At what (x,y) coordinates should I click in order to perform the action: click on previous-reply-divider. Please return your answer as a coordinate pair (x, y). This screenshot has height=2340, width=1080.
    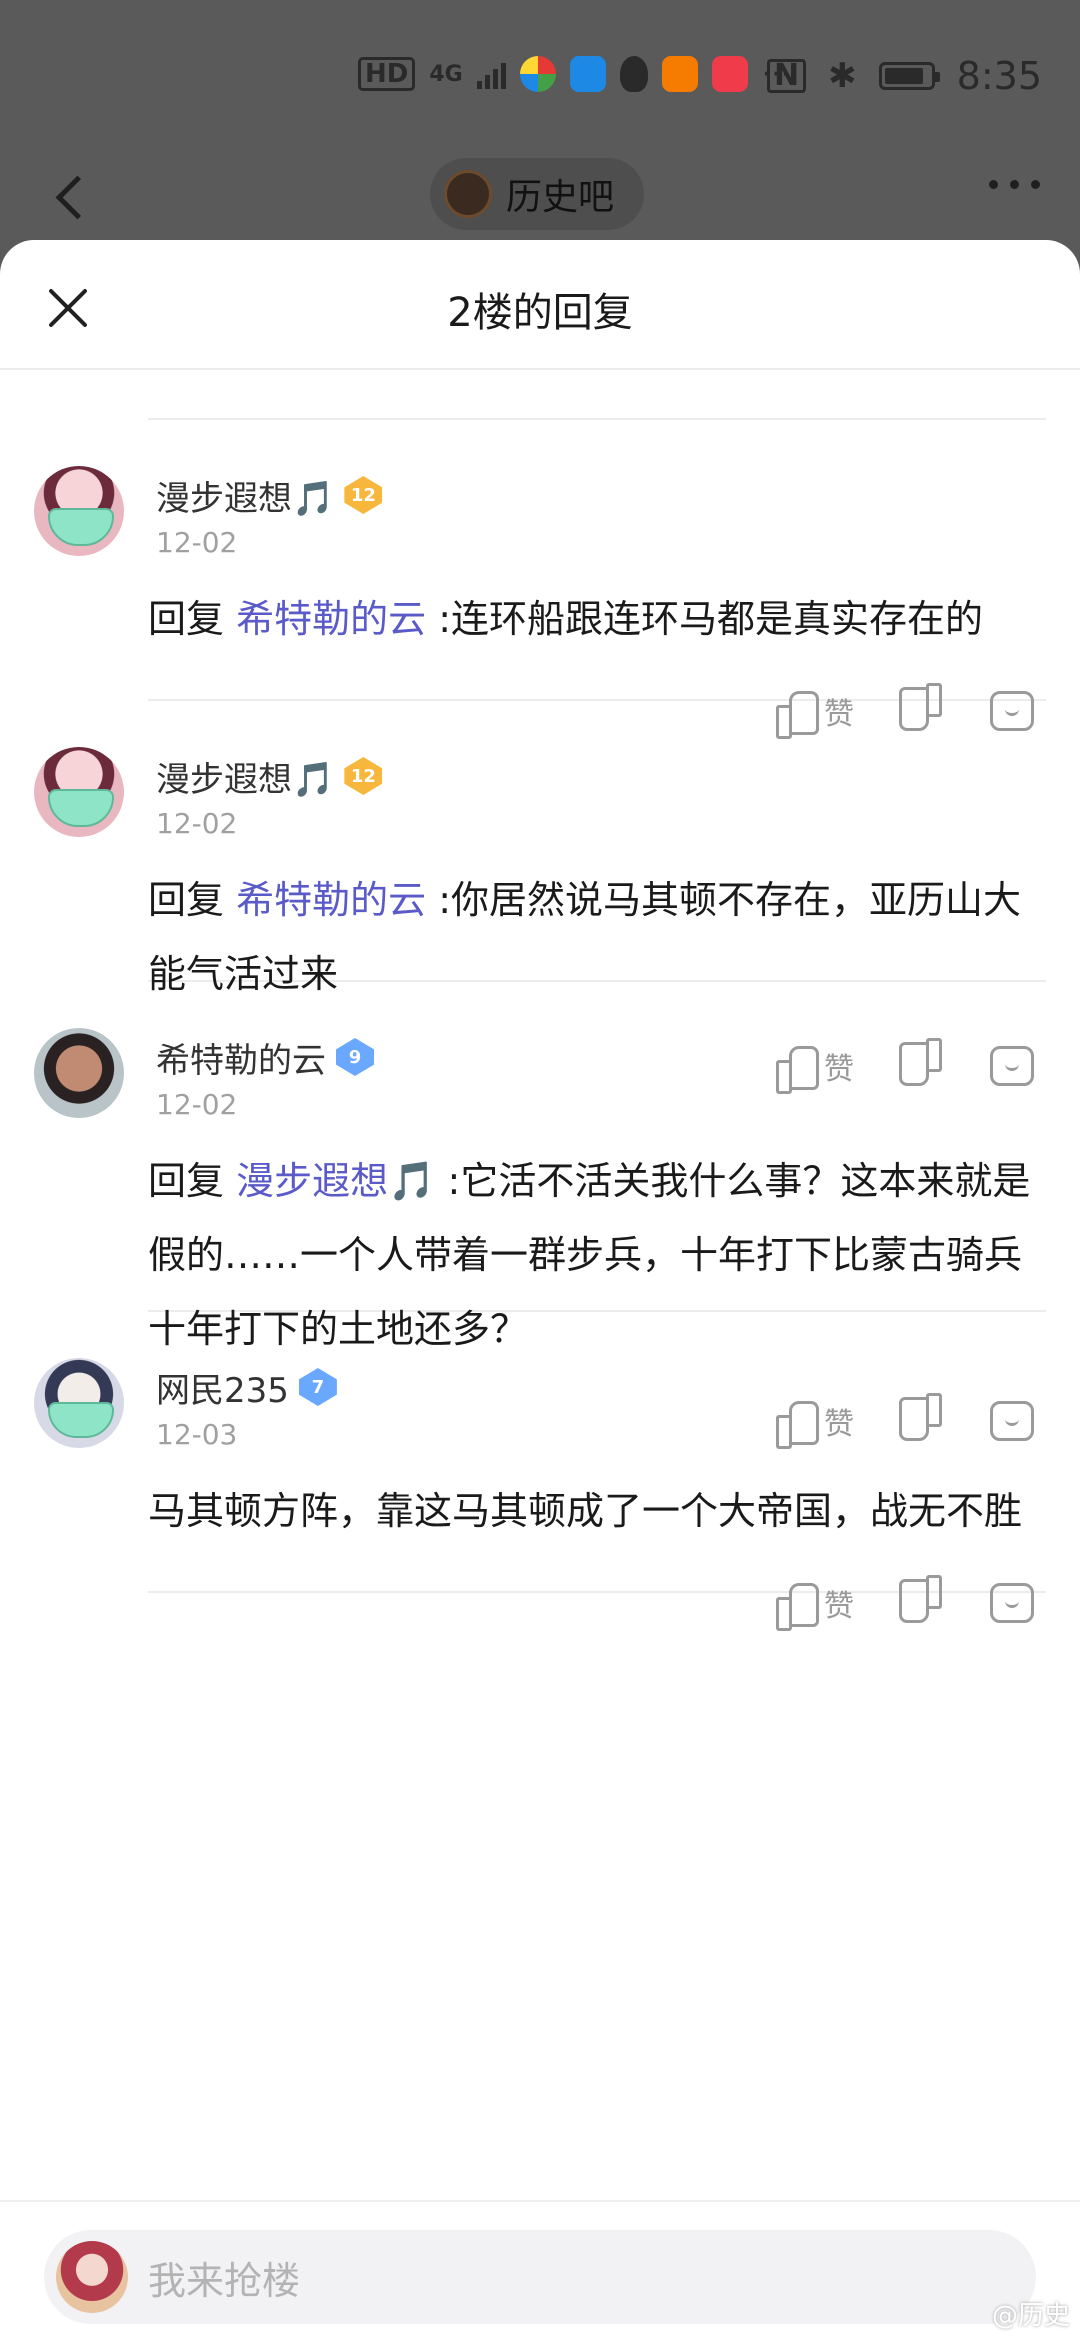
    Looking at the image, I should click on (597, 395).